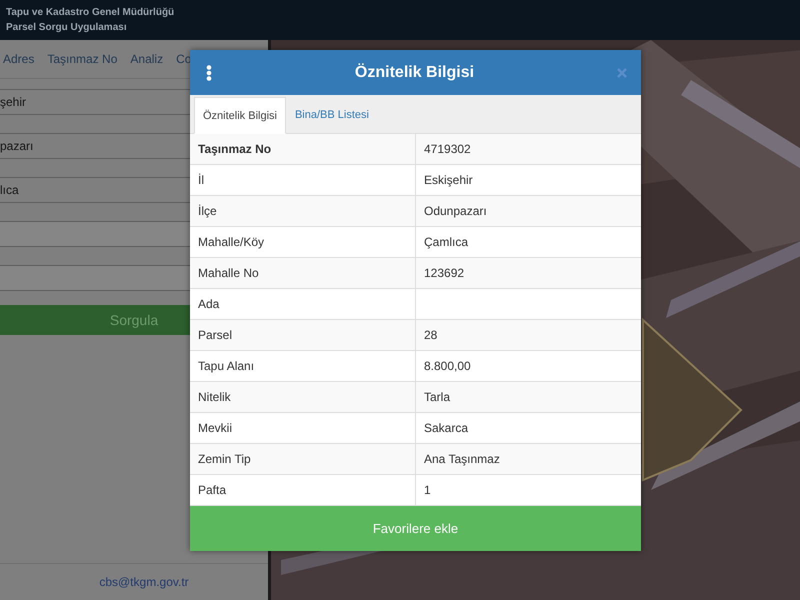 The width and height of the screenshot is (800, 600). What do you see at coordinates (147, 59) in the screenshot?
I see `panel-tab: Analiz` at bounding box center [147, 59].